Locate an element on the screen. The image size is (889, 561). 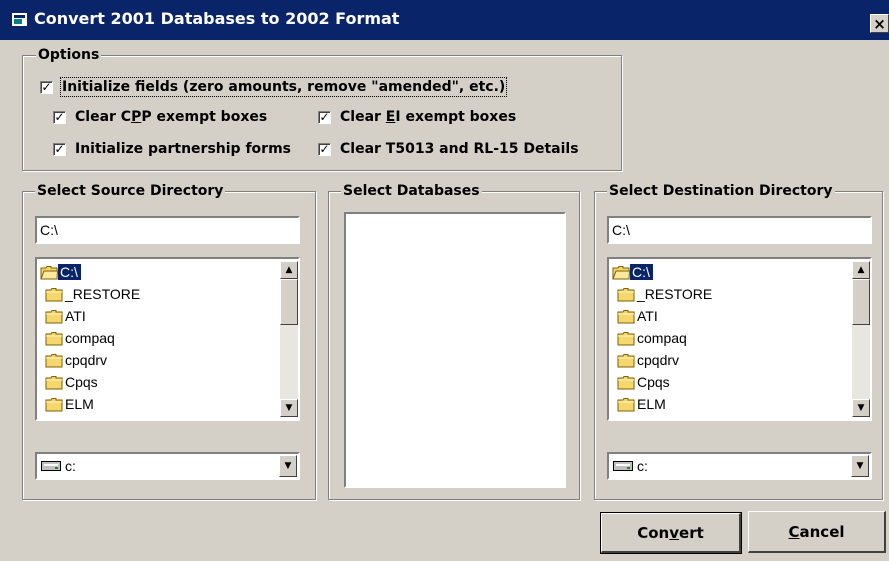
databases-legend: Select Databases is located at coordinates (411, 191).